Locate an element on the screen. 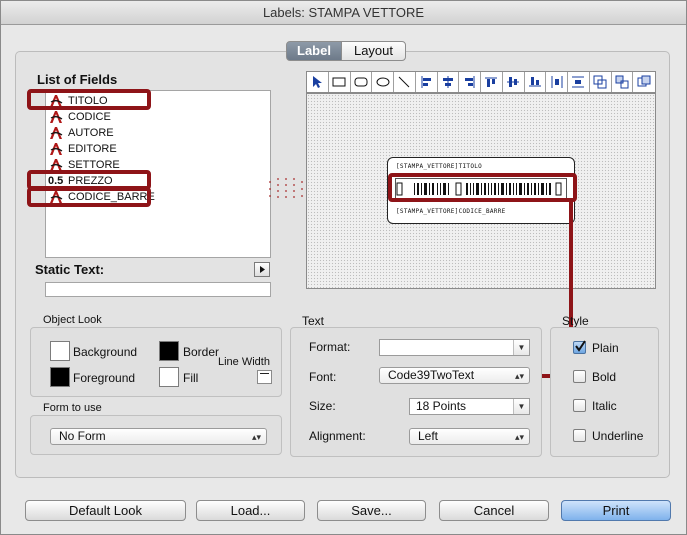 The height and width of the screenshot is (535, 687). italic-checkbox is located at coordinates (579, 405).